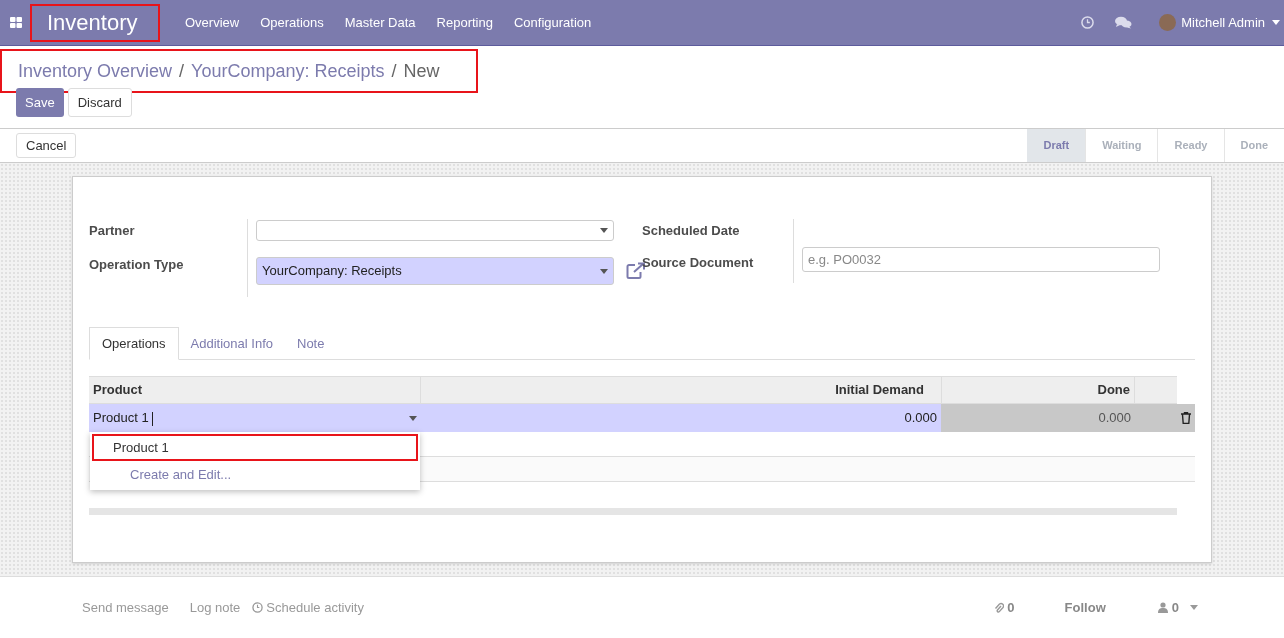 The height and width of the screenshot is (638, 1284). Describe the element at coordinates (981, 259) in the screenshot. I see `text-field: e.g. PO0032` at that location.